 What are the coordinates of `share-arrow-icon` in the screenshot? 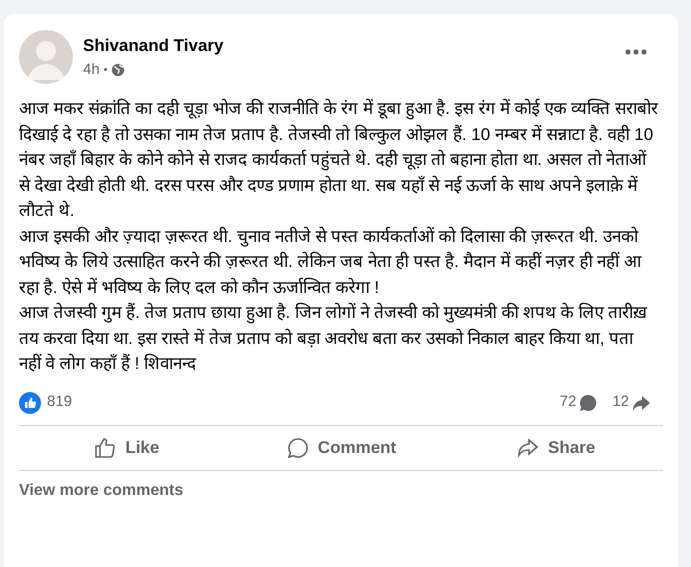 It's located at (528, 448).